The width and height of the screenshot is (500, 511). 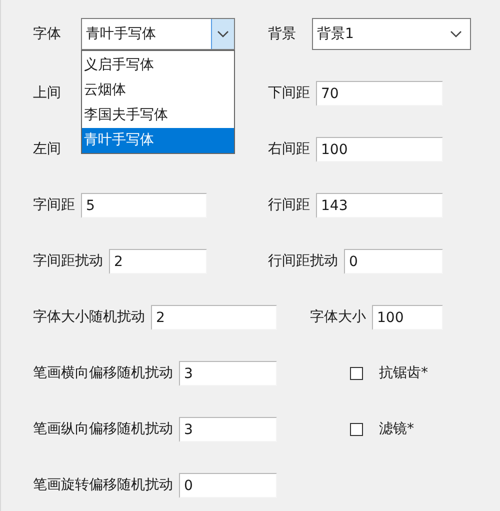 What do you see at coordinates (144, 205) in the screenshot?
I see `input-field: 5` at bounding box center [144, 205].